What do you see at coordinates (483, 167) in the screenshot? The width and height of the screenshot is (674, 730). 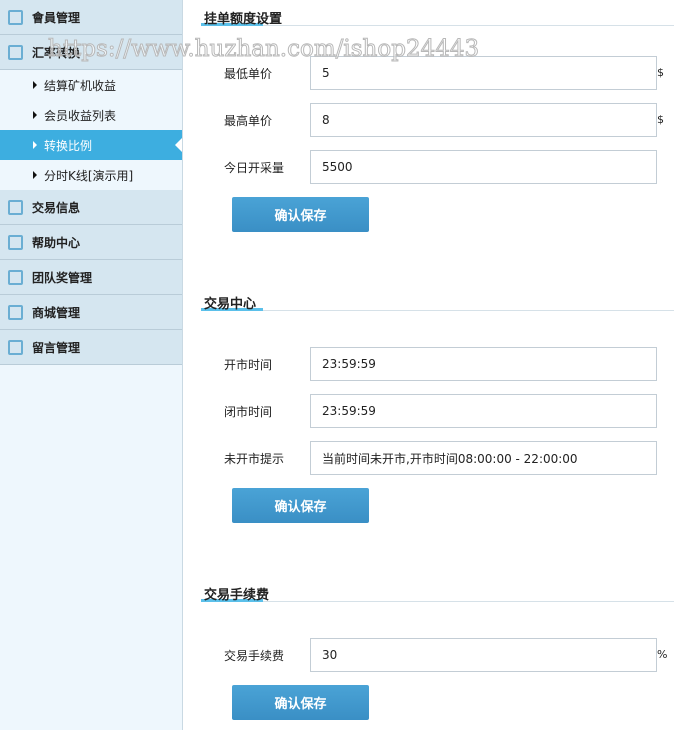 I see `daily-output-input` at bounding box center [483, 167].